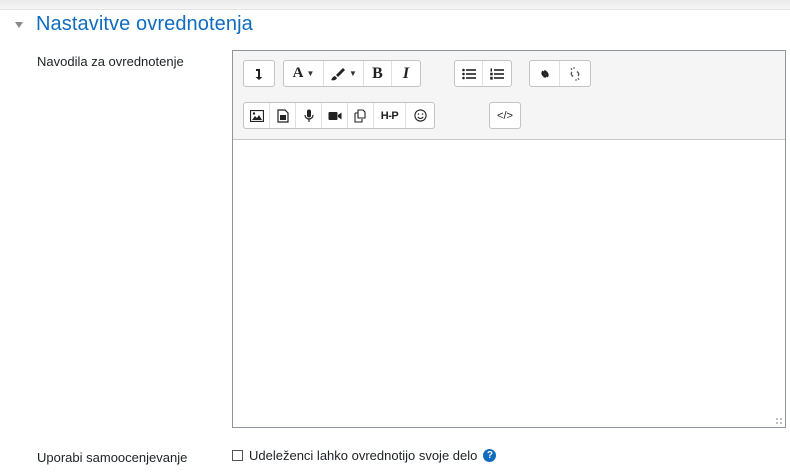  I want to click on toolbar-group-links, so click(560, 73).